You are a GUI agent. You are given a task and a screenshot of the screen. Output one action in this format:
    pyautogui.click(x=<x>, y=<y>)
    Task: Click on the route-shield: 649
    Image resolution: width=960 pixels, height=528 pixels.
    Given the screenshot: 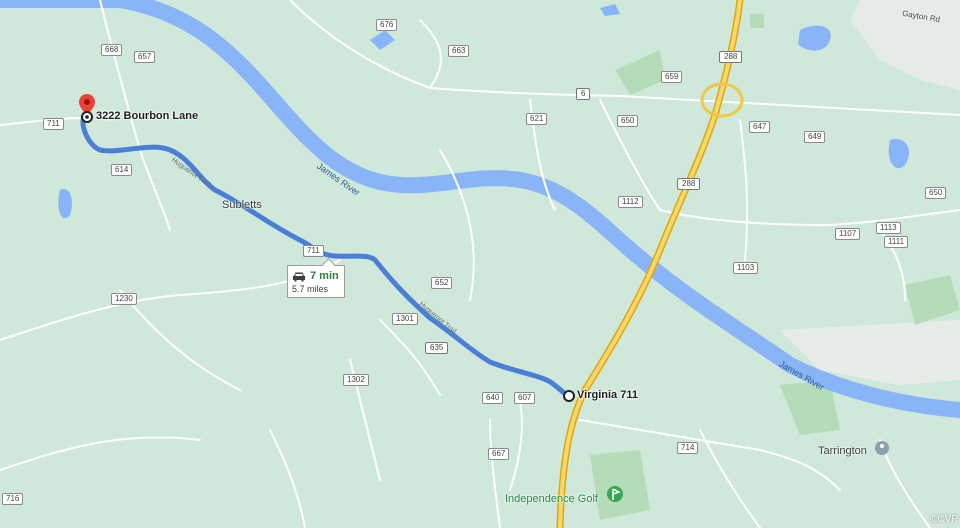 What is the action you would take?
    pyautogui.click(x=815, y=137)
    